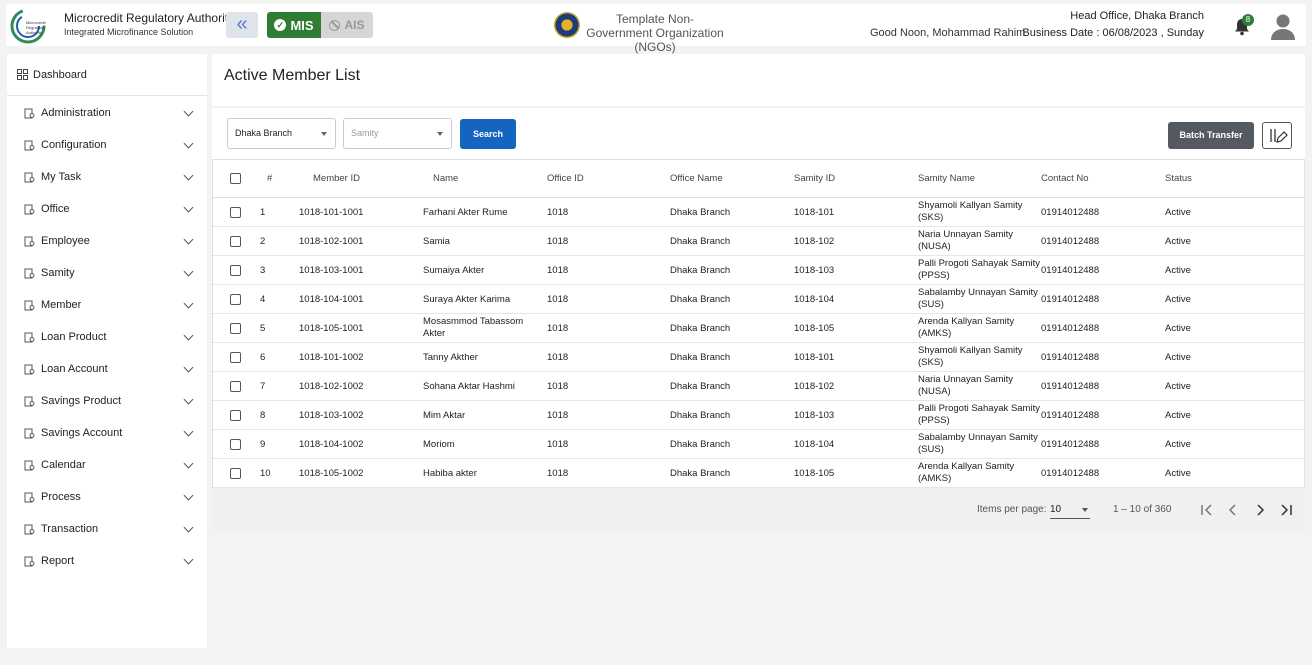 This screenshot has height=665, width=1312. I want to click on column-settings-button, so click(1277, 135).